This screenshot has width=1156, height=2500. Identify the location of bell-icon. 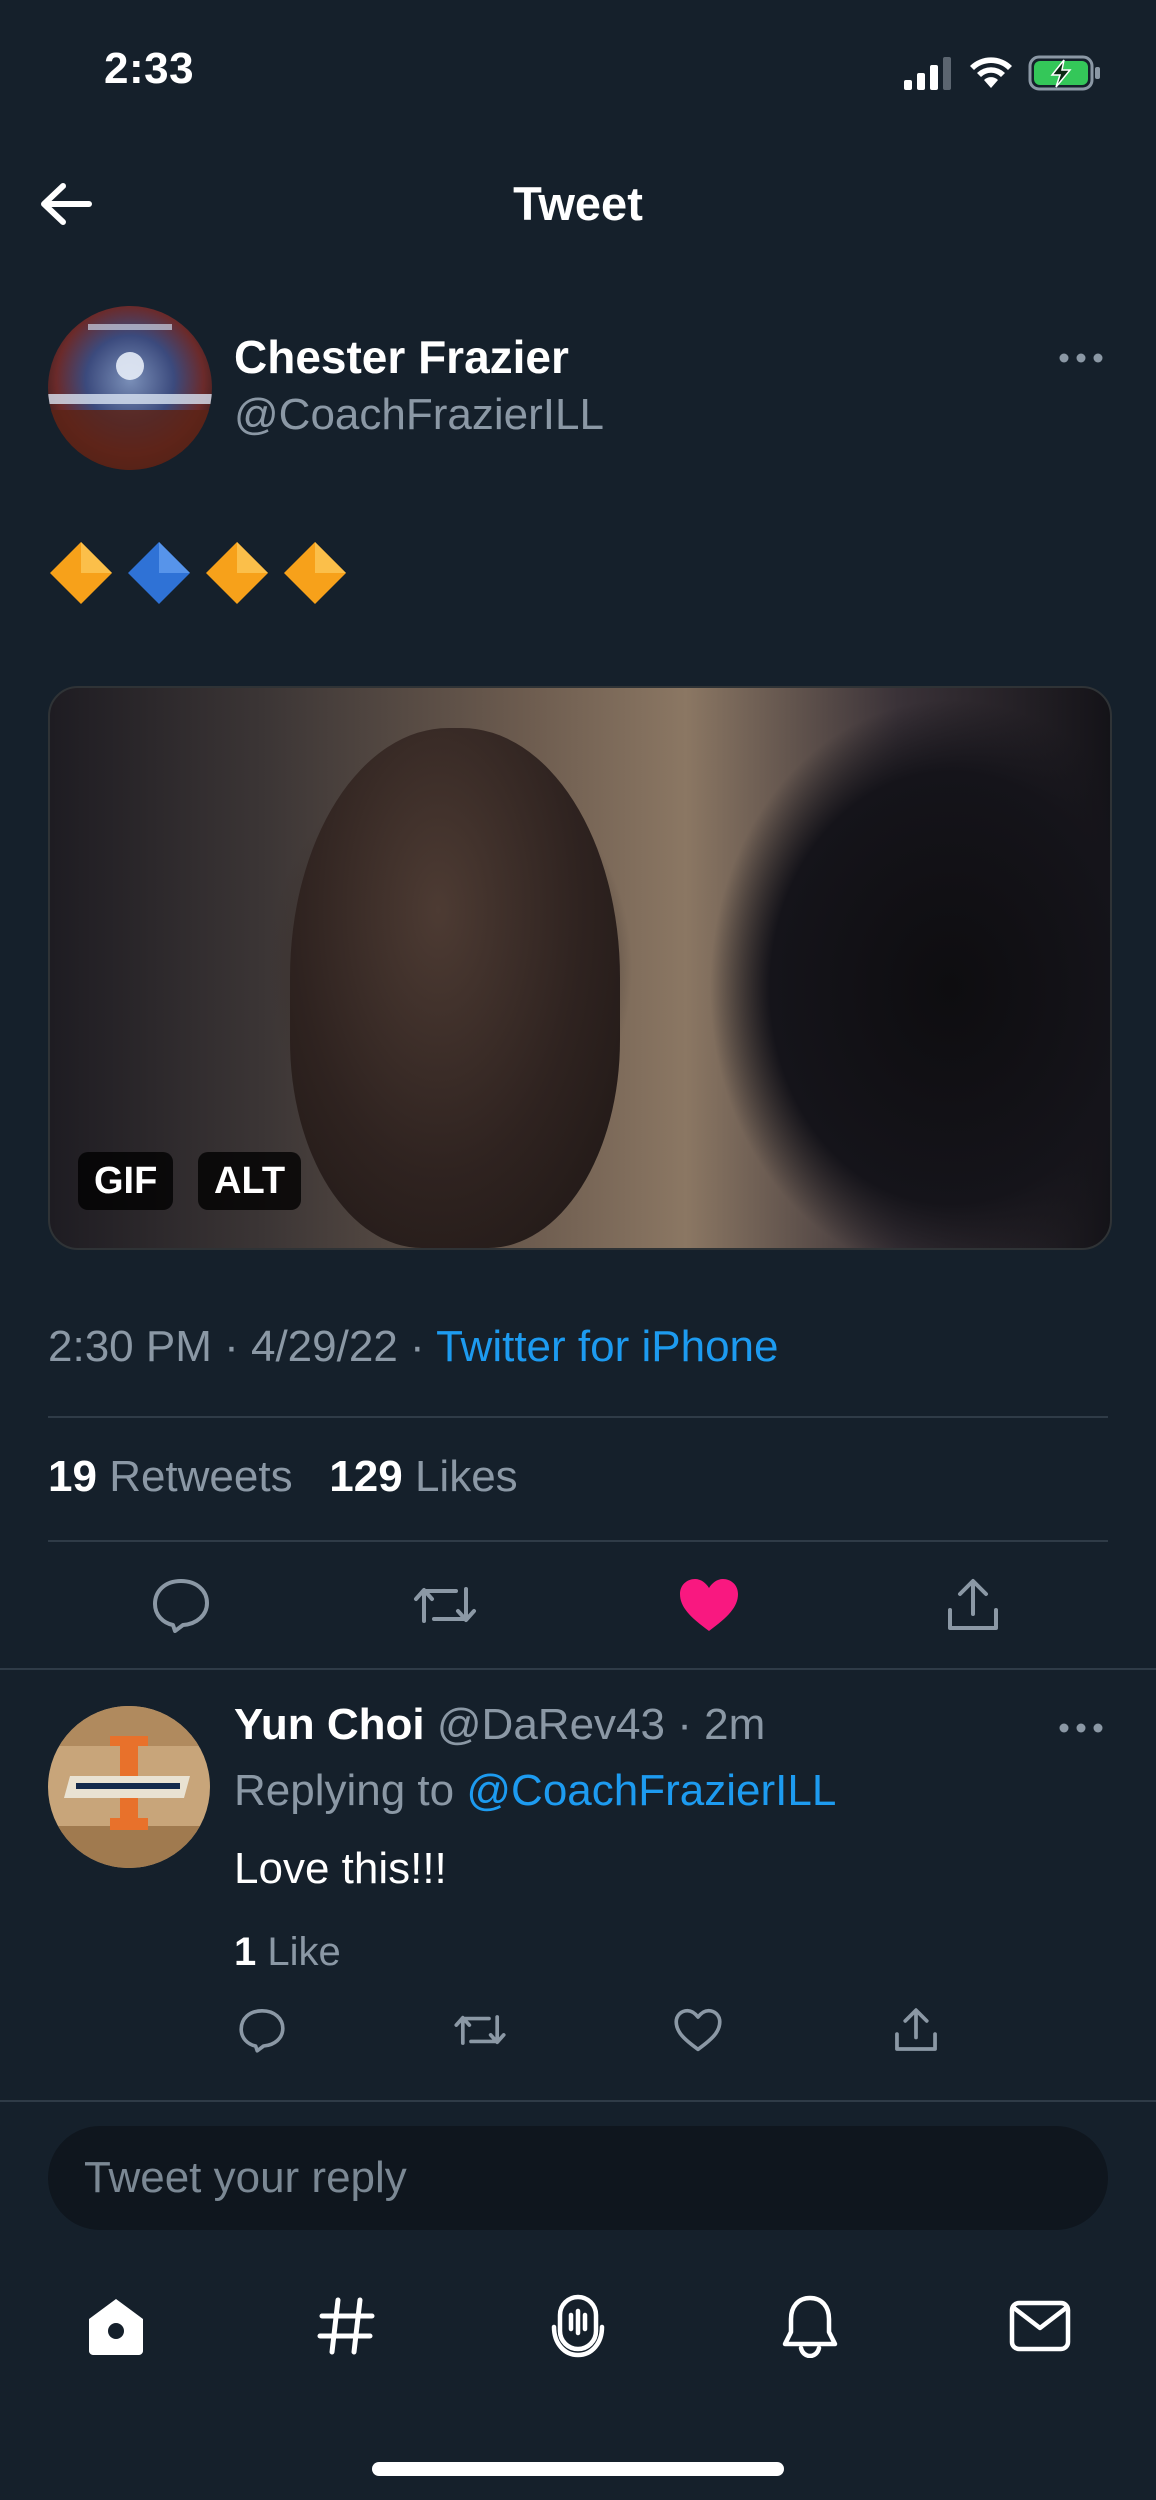
(810, 2326).